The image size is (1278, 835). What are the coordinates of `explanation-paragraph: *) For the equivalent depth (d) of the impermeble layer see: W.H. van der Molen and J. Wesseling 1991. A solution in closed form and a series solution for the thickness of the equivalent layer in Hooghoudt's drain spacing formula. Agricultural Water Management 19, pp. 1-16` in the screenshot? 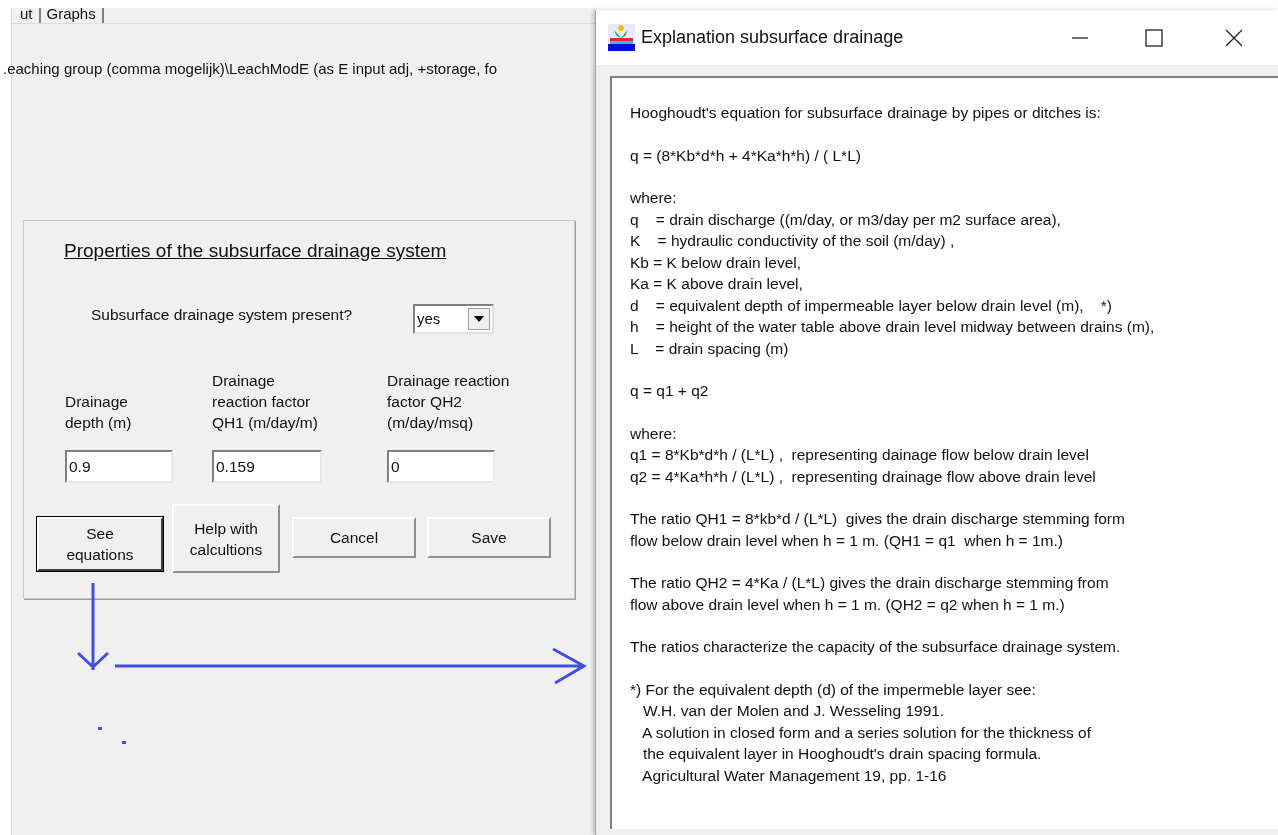 It's located at (861, 732).